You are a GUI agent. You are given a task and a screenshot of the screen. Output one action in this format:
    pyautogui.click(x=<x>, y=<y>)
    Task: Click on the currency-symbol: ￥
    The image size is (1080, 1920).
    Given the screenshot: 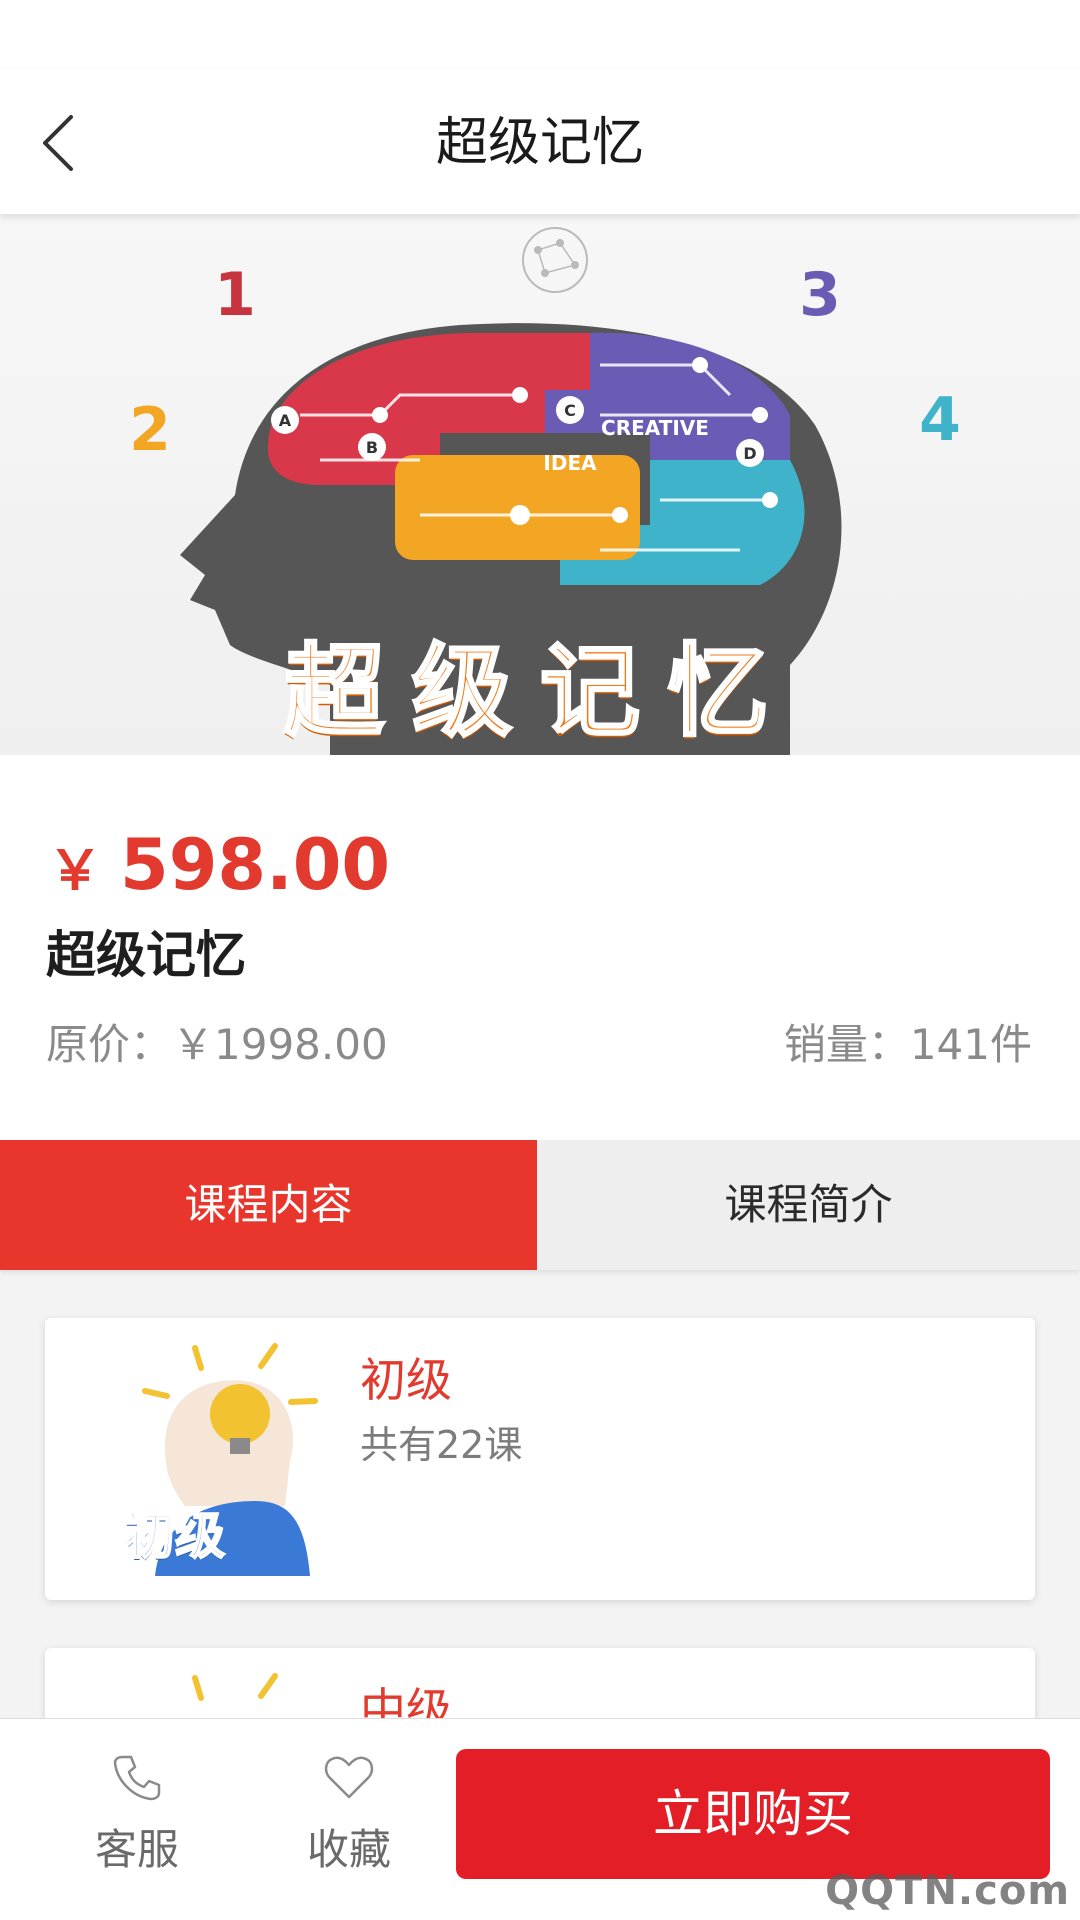 What is the action you would take?
    pyautogui.click(x=75, y=870)
    